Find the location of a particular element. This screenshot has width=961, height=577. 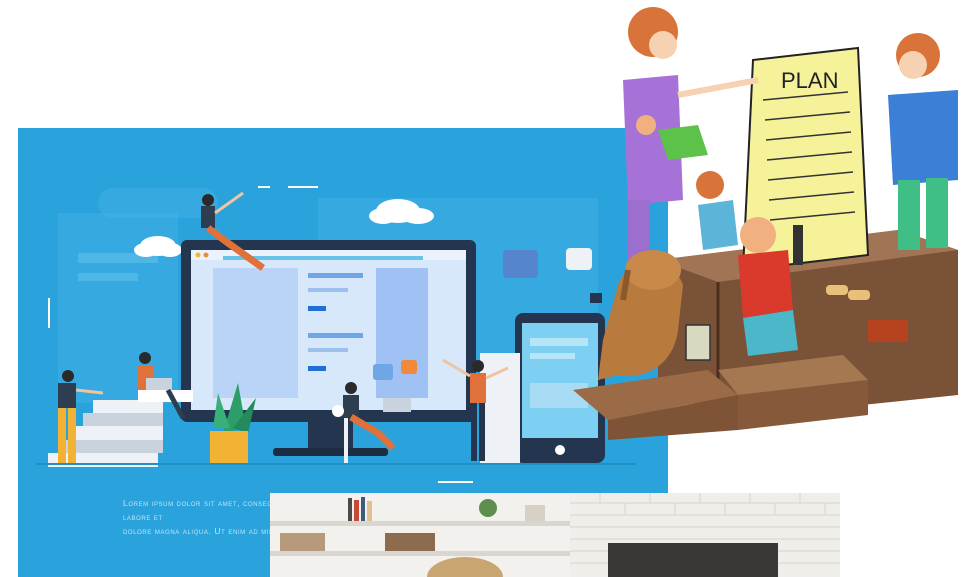

interior-photo-art is located at coordinates (555, 535).